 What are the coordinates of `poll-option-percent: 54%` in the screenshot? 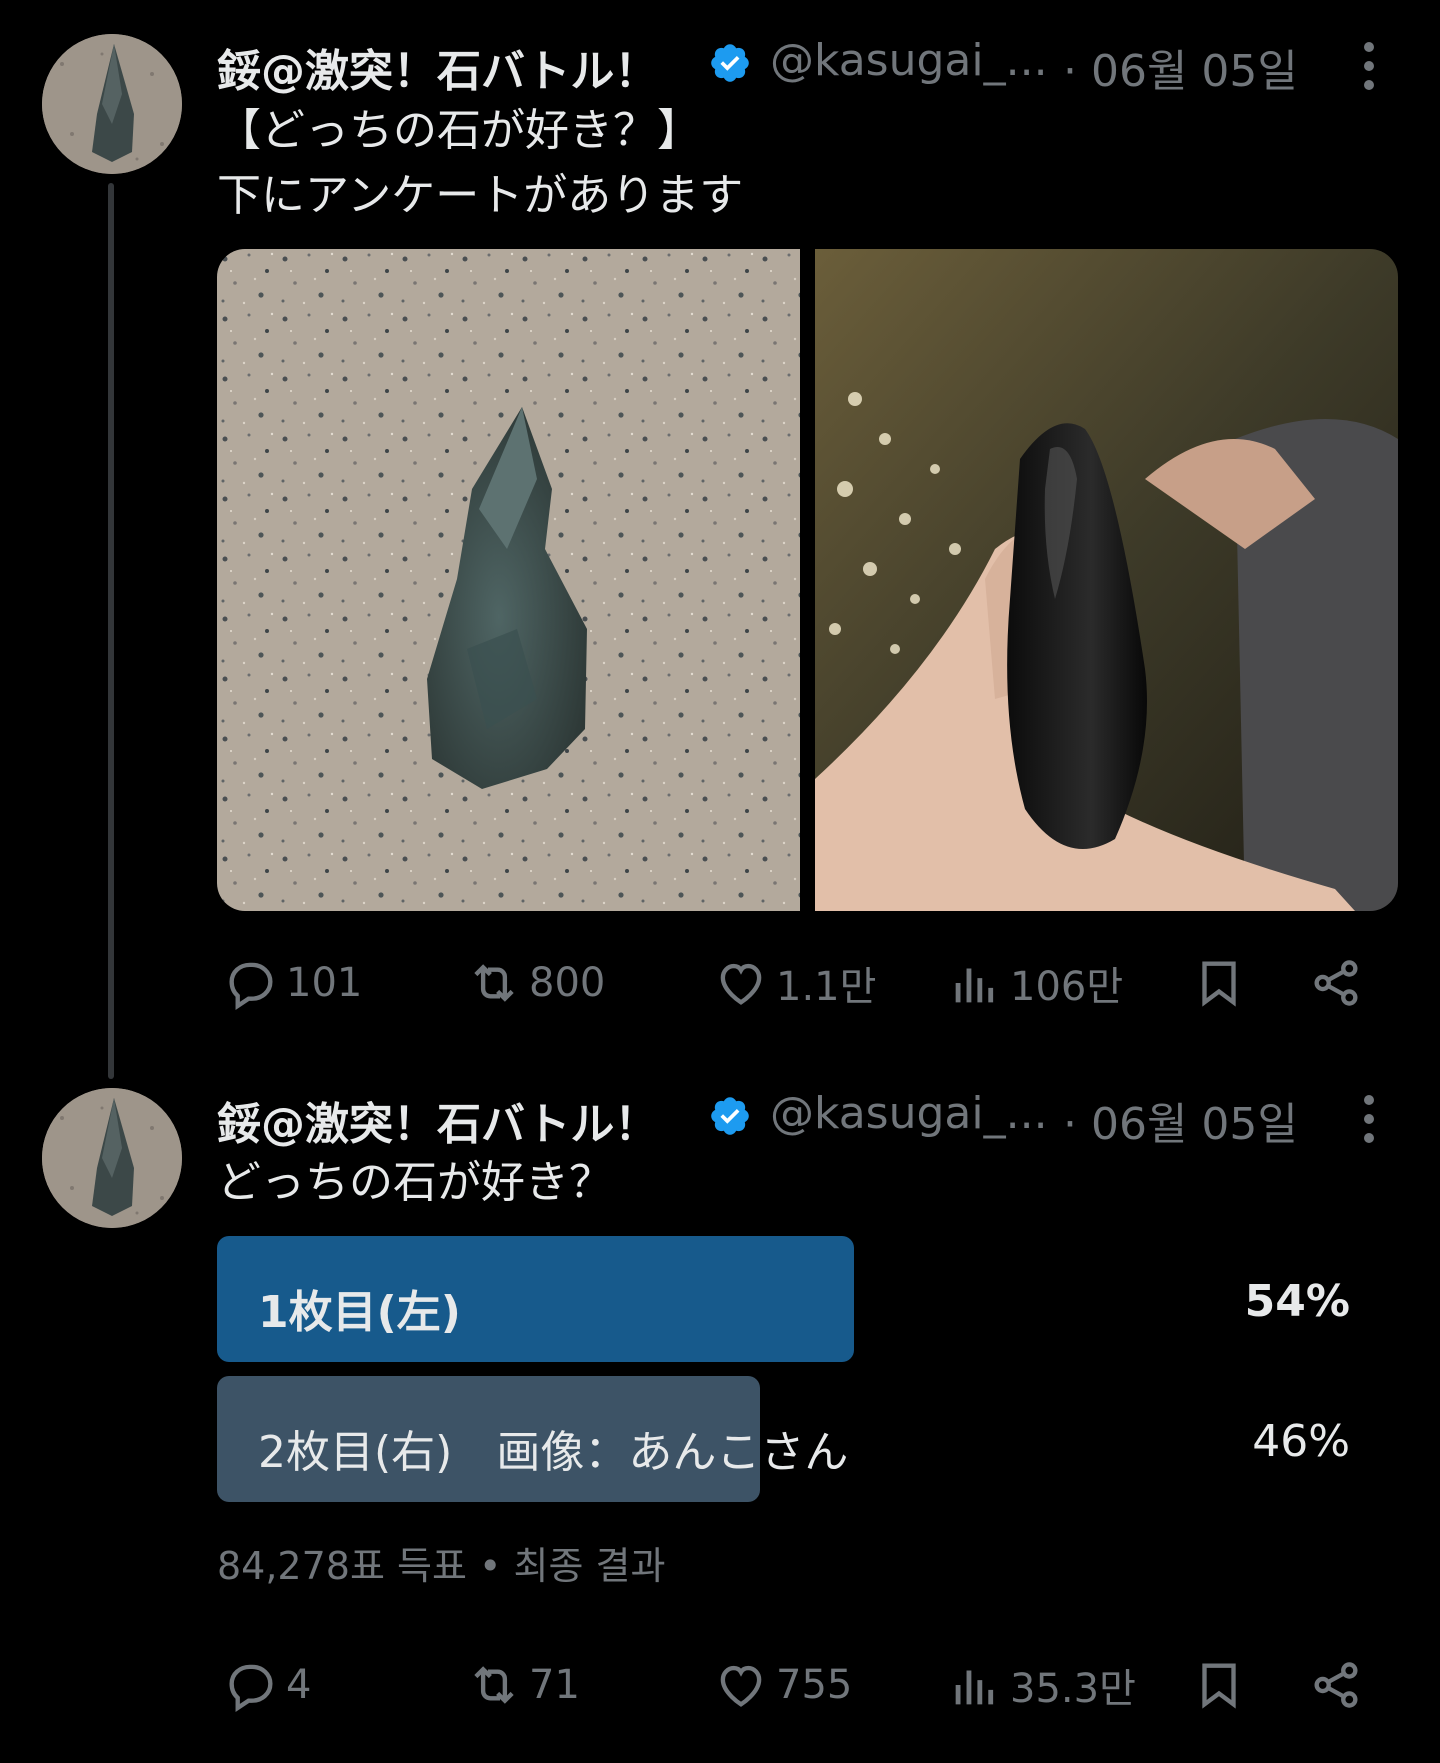 It's located at (1297, 1301).